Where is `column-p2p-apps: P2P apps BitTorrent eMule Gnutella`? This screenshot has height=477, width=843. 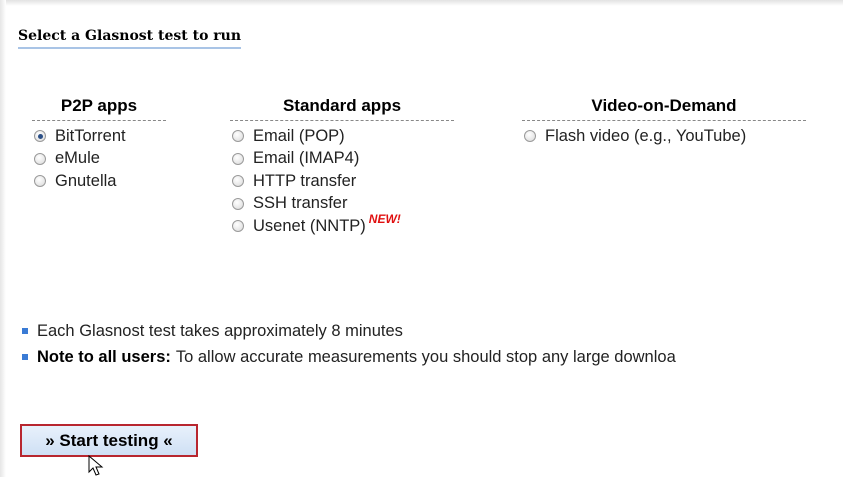 column-p2p-apps: P2P apps BitTorrent eMule Gnutella is located at coordinates (99, 144).